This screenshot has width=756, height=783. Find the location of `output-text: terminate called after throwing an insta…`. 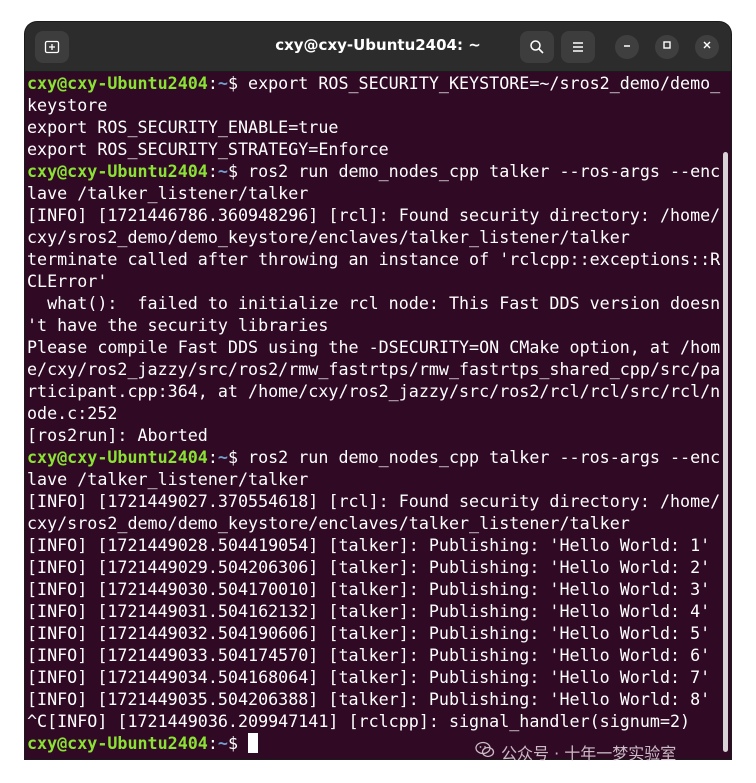

output-text: terminate called after throwing an insta… is located at coordinates (374, 259).